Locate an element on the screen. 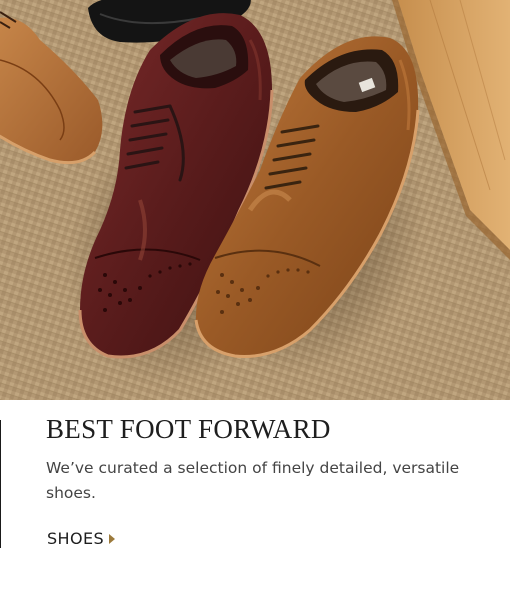 The width and height of the screenshot is (510, 598). shoes-link-label: SHOES is located at coordinates (76, 538).